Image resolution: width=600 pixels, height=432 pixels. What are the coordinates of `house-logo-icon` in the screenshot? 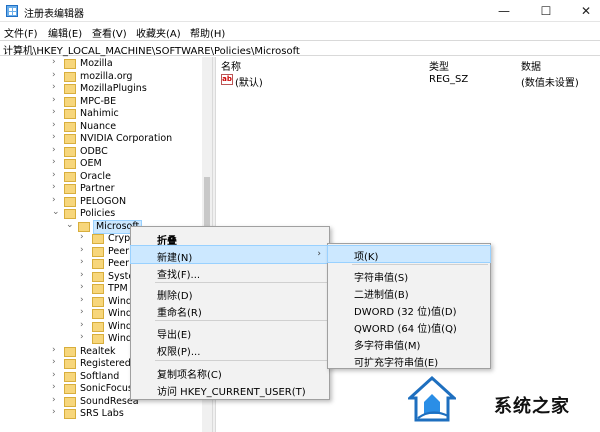 It's located at (432, 398).